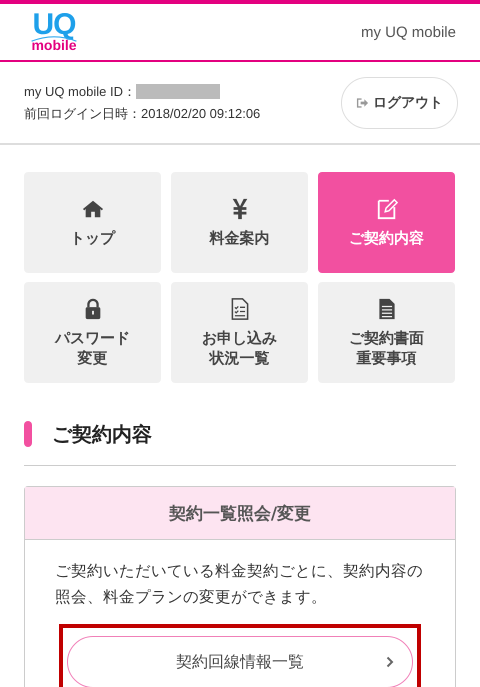  Describe the element at coordinates (240, 661) in the screenshot. I see `line-list-button: 契約回線情報一覧` at that location.